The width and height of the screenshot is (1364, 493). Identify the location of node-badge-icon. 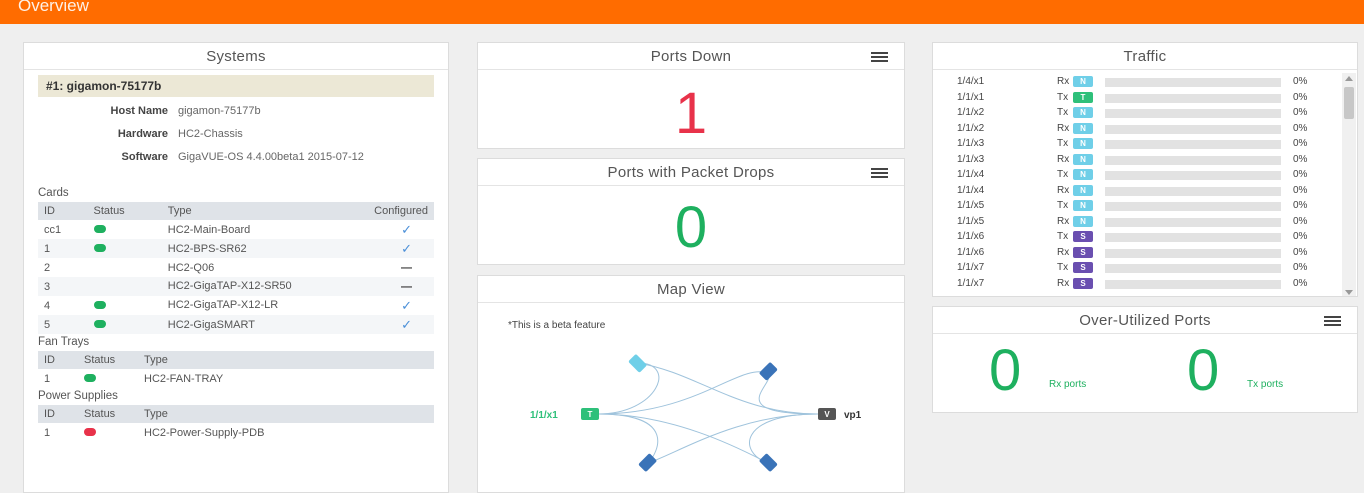
(768, 371).